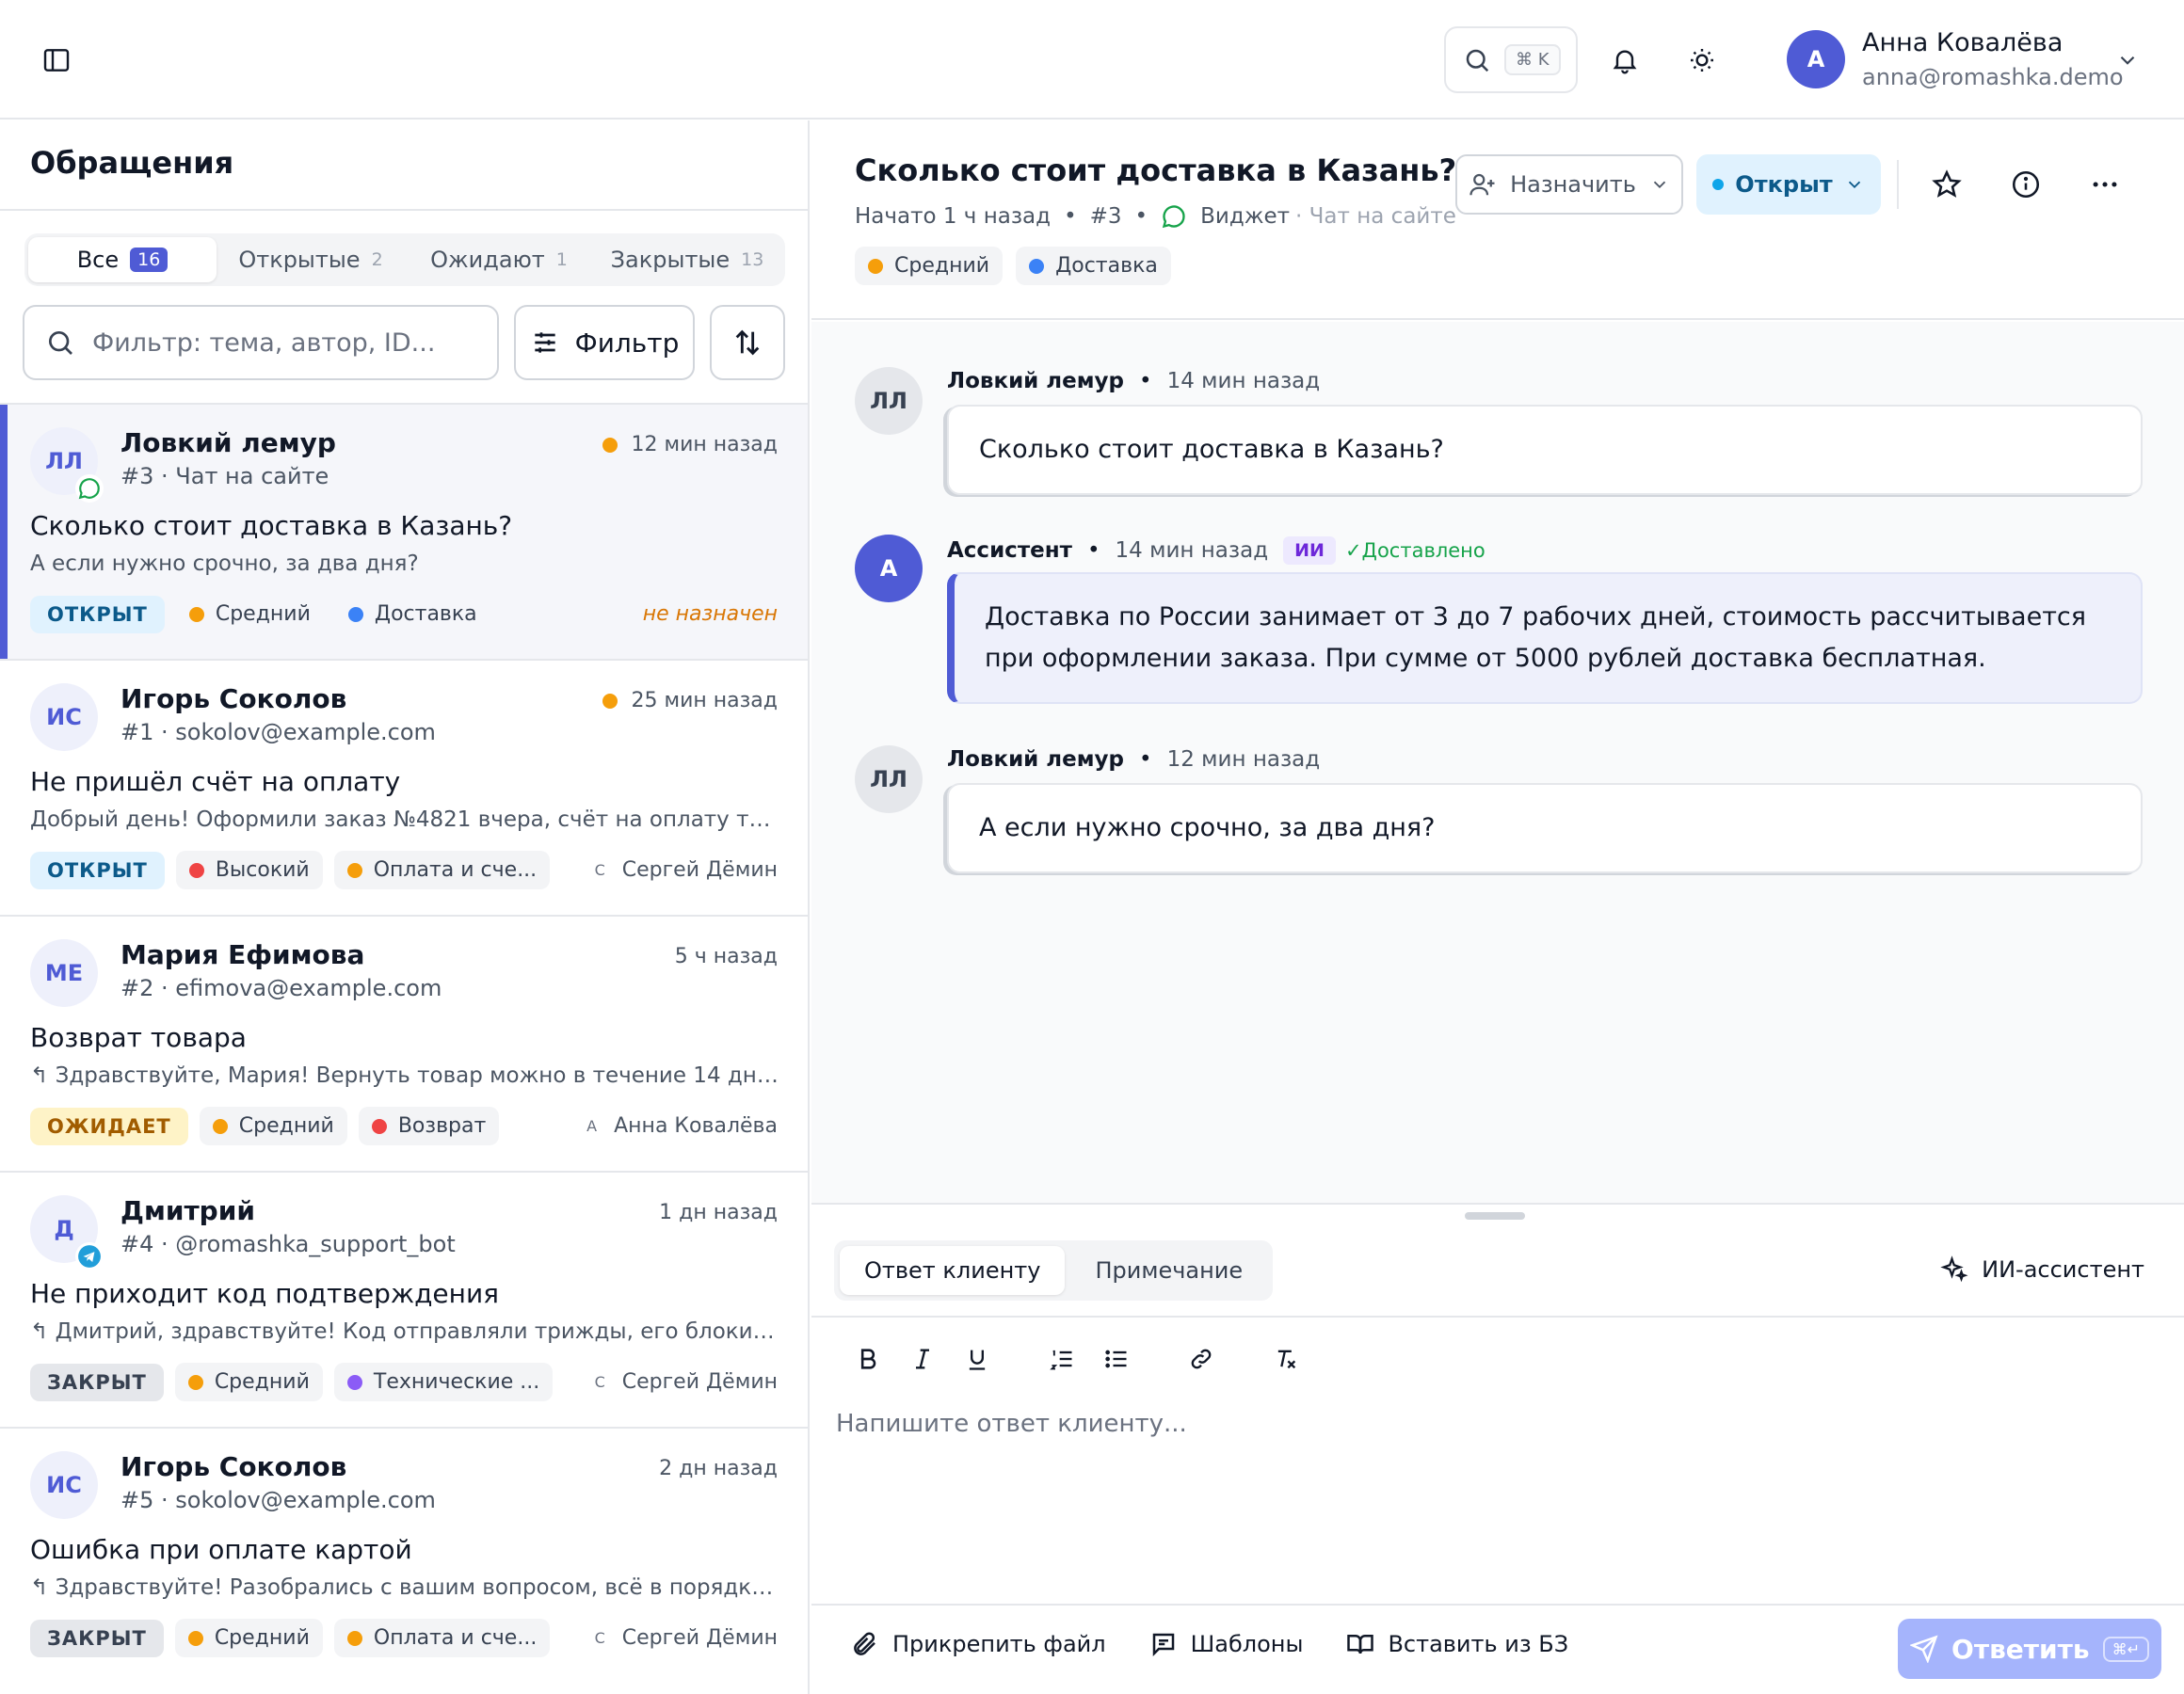 The width and height of the screenshot is (2184, 1694). I want to click on ticket-source: efimova@example.com, so click(308, 988).